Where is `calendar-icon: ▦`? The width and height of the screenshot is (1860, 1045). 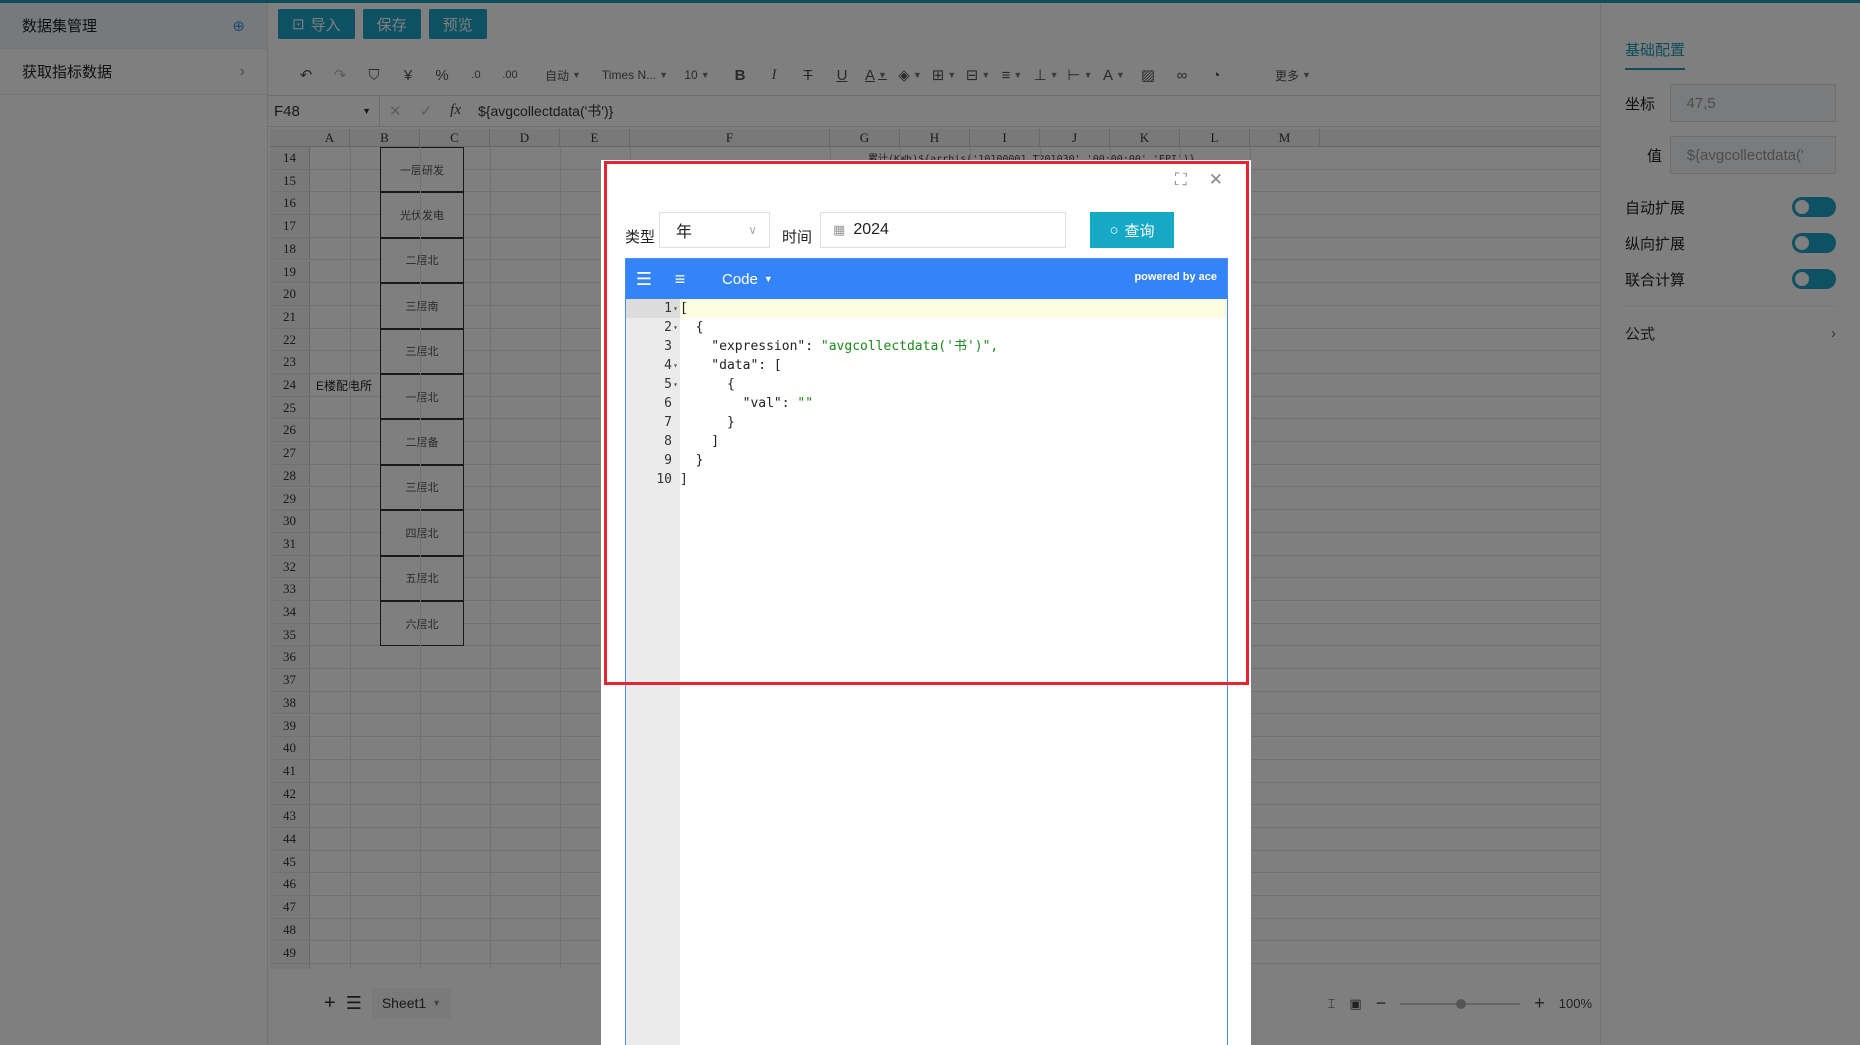
calendar-icon: ▦ is located at coordinates (839, 229).